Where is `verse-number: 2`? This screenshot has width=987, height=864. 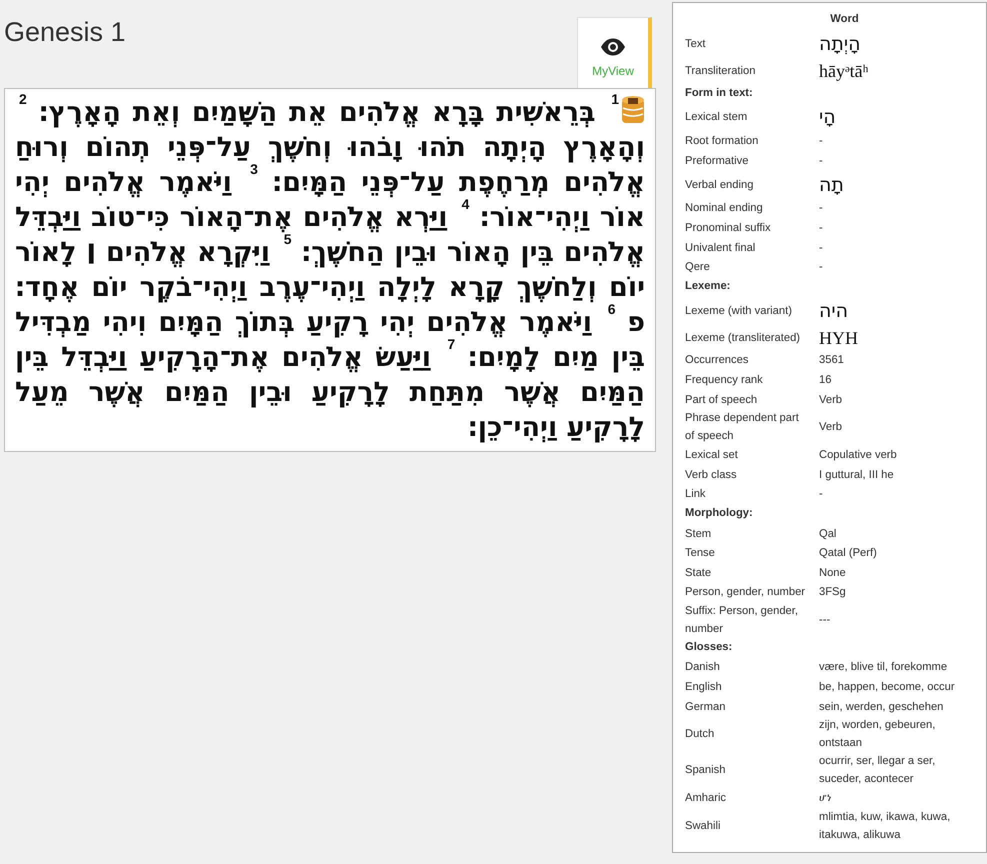 verse-number: 2 is located at coordinates (23, 99).